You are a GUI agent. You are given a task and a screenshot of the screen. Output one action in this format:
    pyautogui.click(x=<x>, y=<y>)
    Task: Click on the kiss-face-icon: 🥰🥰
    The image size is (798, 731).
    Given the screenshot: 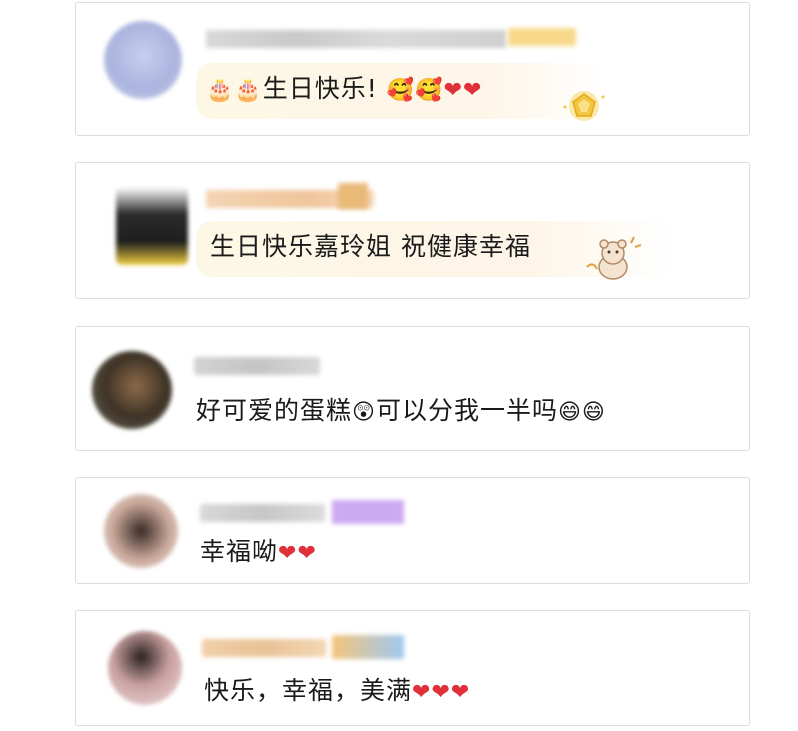 What is the action you would take?
    pyautogui.click(x=415, y=90)
    